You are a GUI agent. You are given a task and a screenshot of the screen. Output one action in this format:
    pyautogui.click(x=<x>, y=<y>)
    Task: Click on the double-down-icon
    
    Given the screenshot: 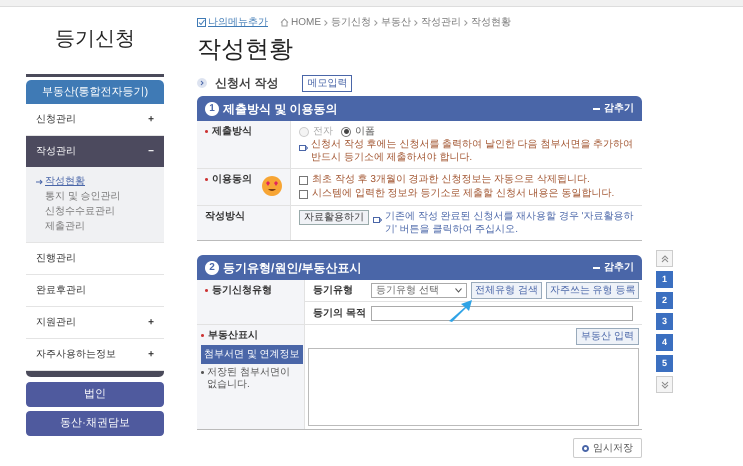 What is the action you would take?
    pyautogui.click(x=664, y=384)
    